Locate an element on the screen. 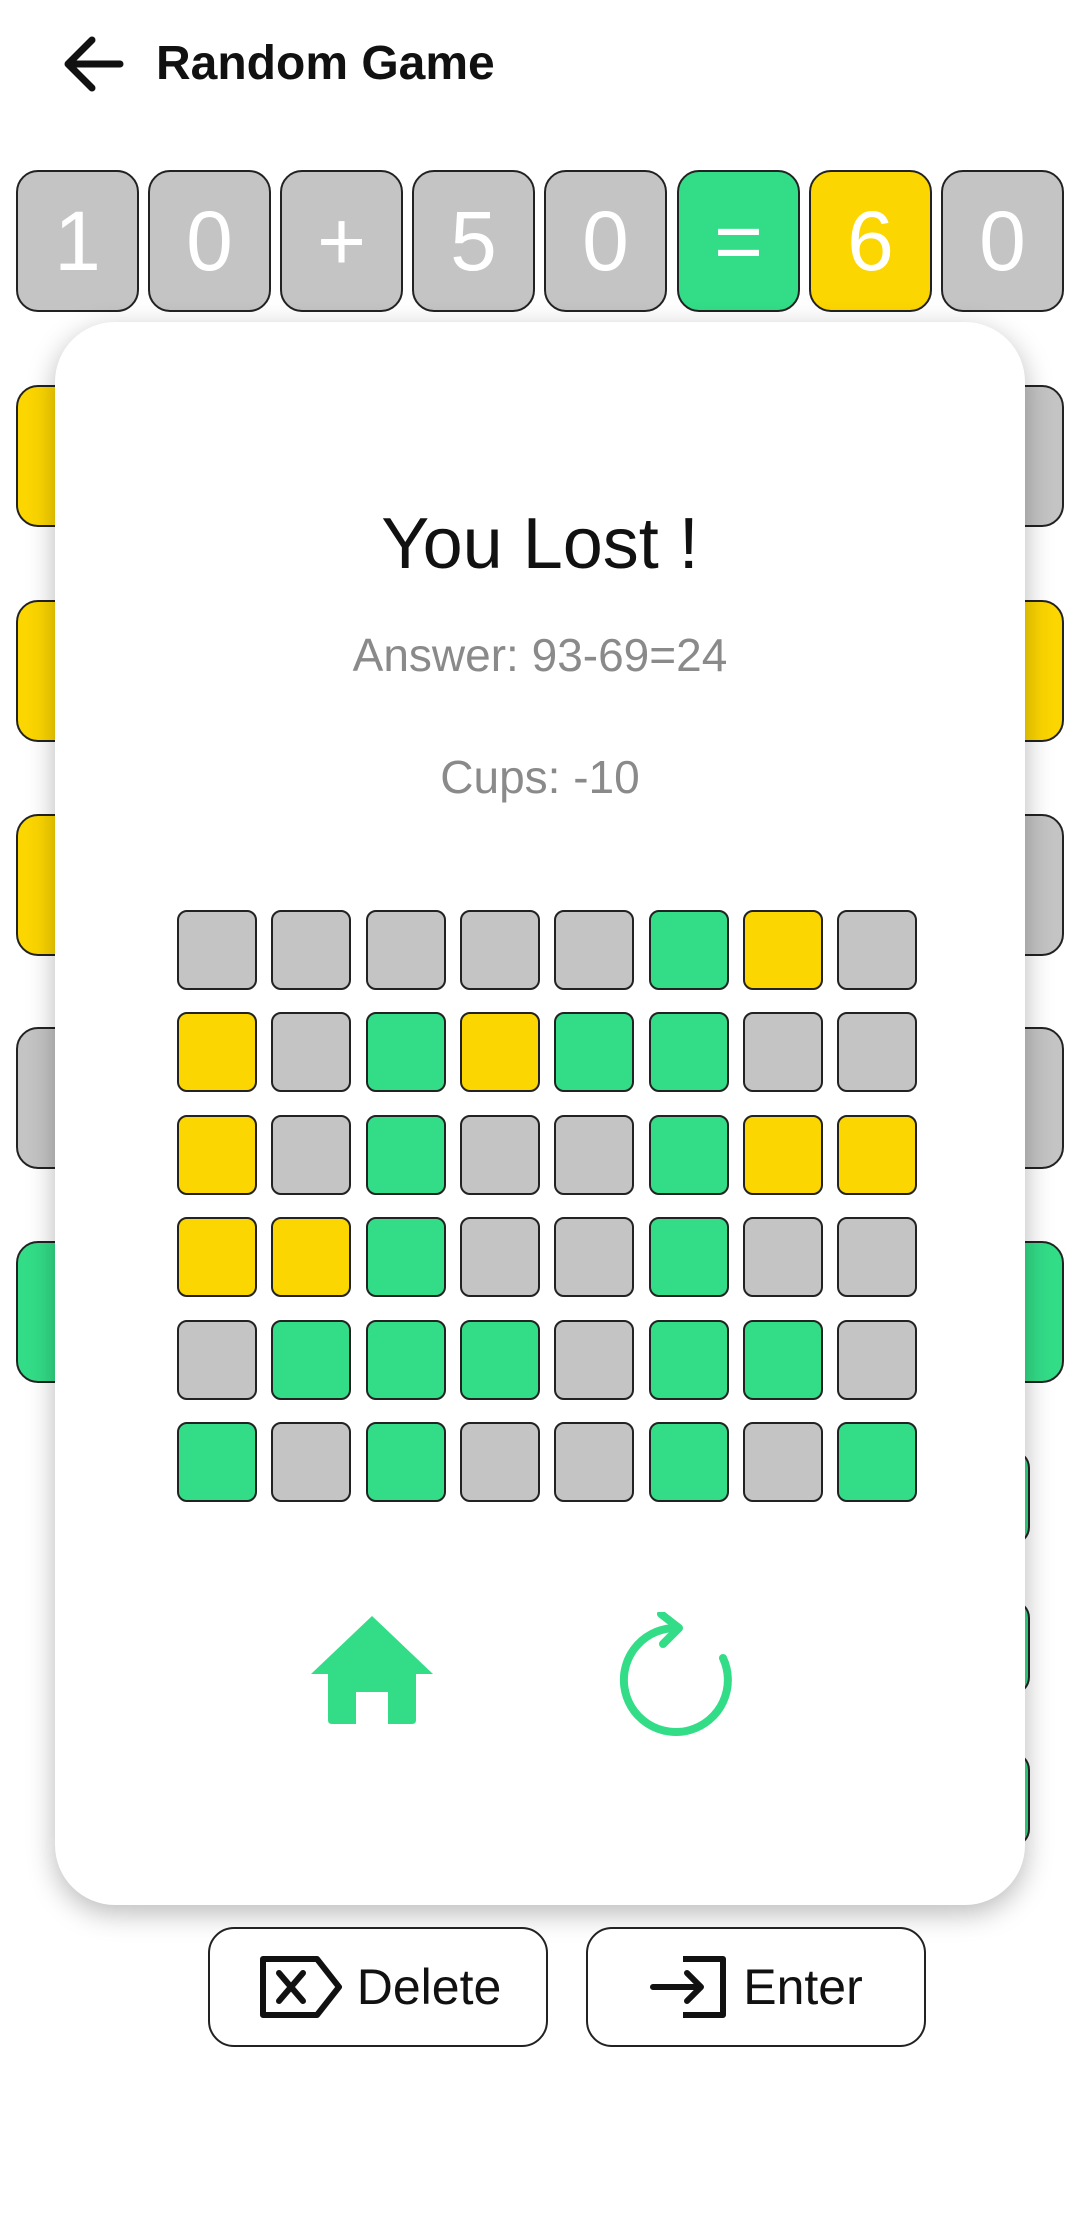 The height and width of the screenshot is (2234, 1080). enter-label: Enter is located at coordinates (803, 1987).